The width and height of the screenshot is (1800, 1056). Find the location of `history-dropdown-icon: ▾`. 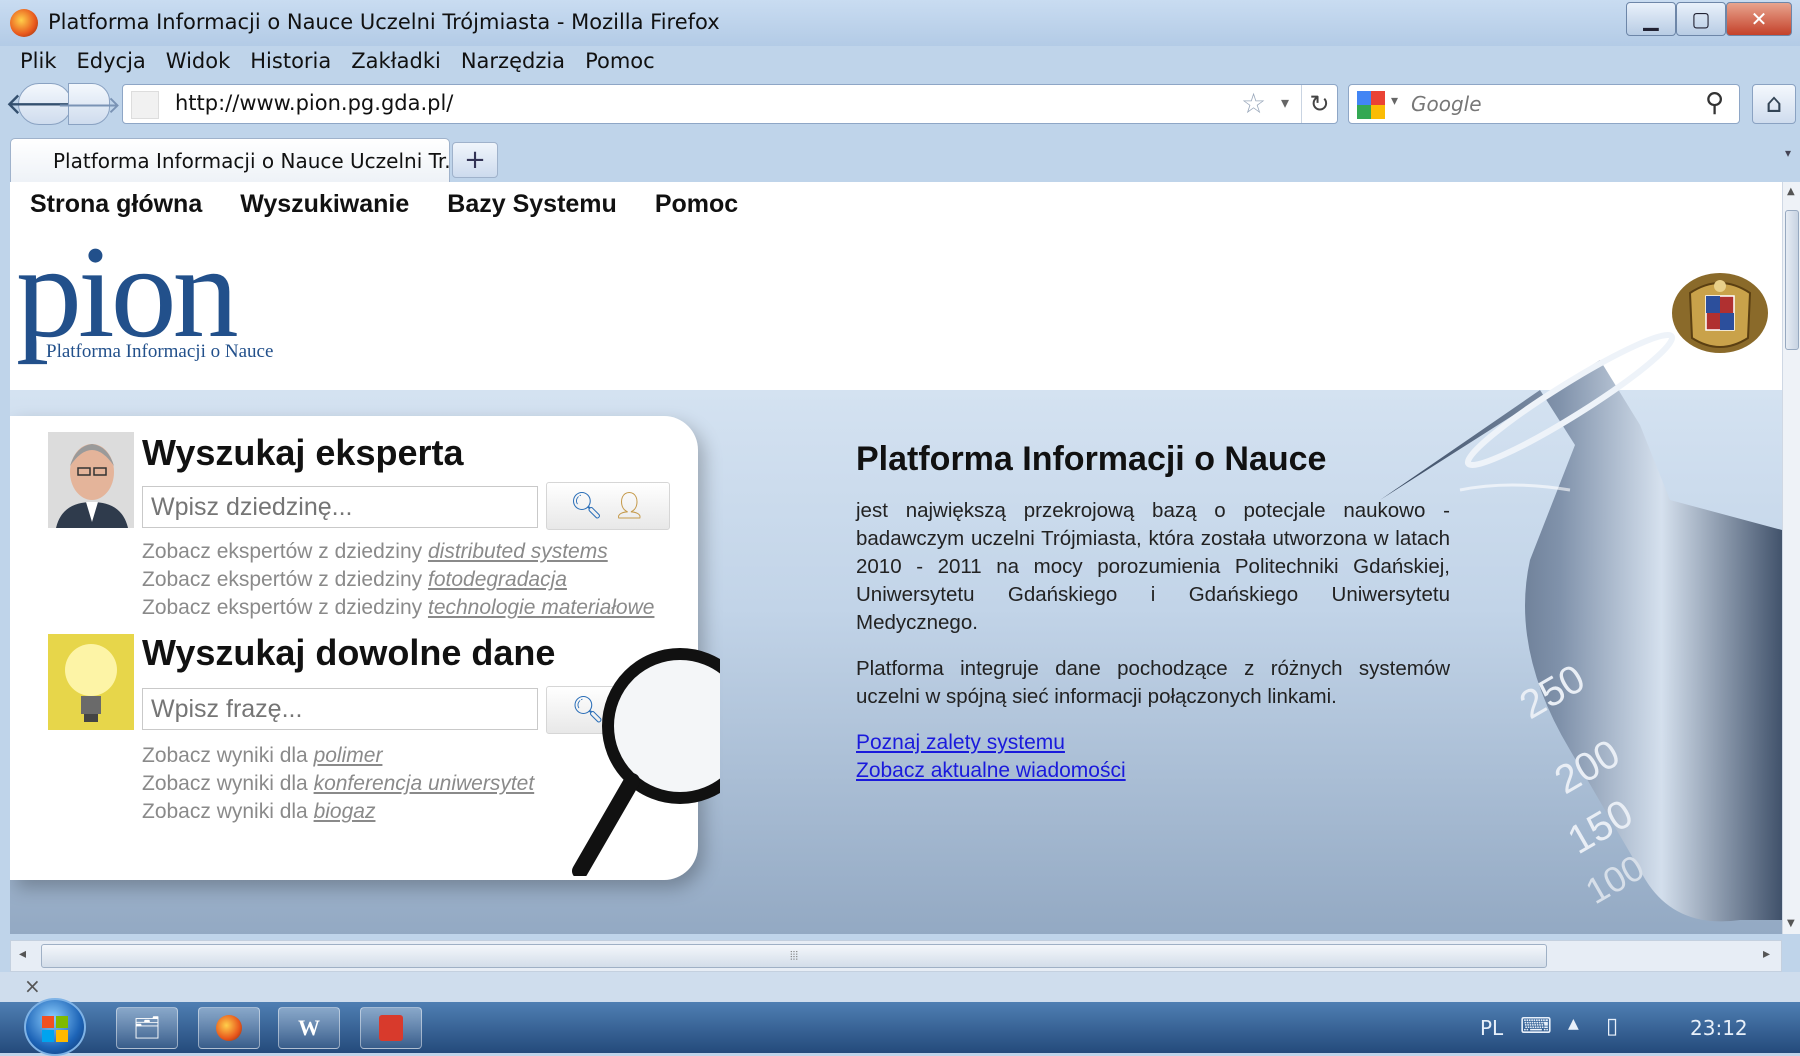

history-dropdown-icon: ▾ is located at coordinates (1285, 102).